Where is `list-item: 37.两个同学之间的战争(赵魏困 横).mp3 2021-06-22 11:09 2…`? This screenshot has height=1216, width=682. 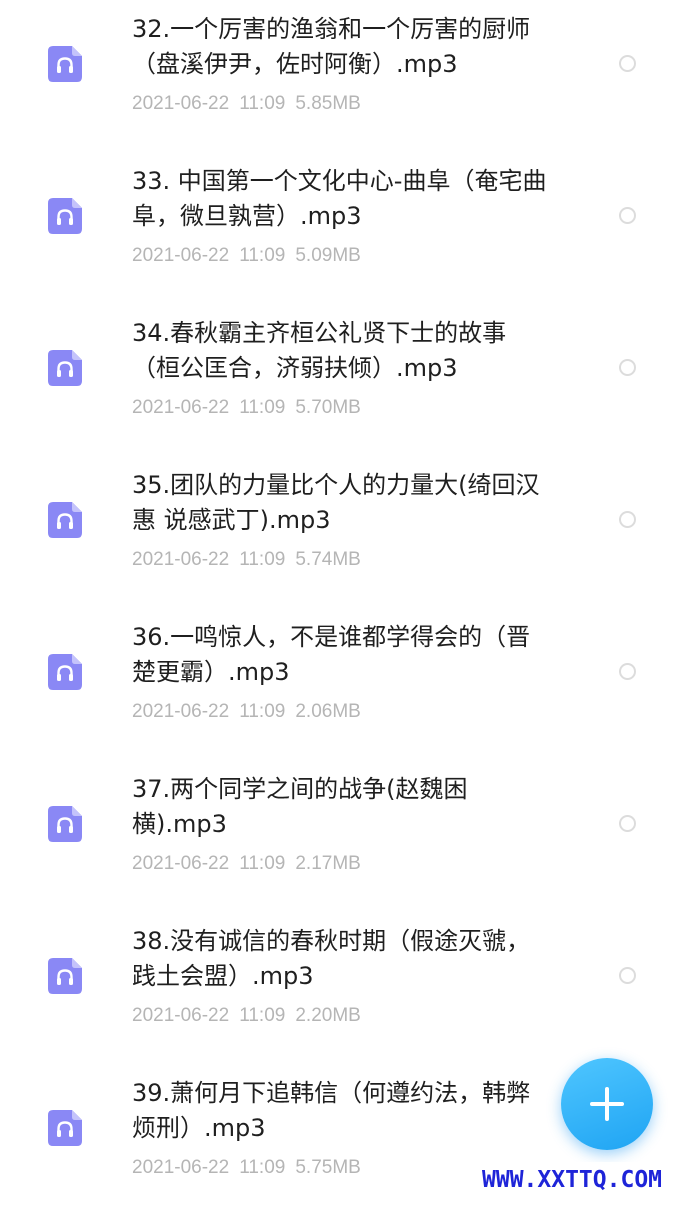 list-item: 37.两个同学之间的战争(赵魏困 横).mp3 2021-06-22 11:09 2… is located at coordinates (341, 836).